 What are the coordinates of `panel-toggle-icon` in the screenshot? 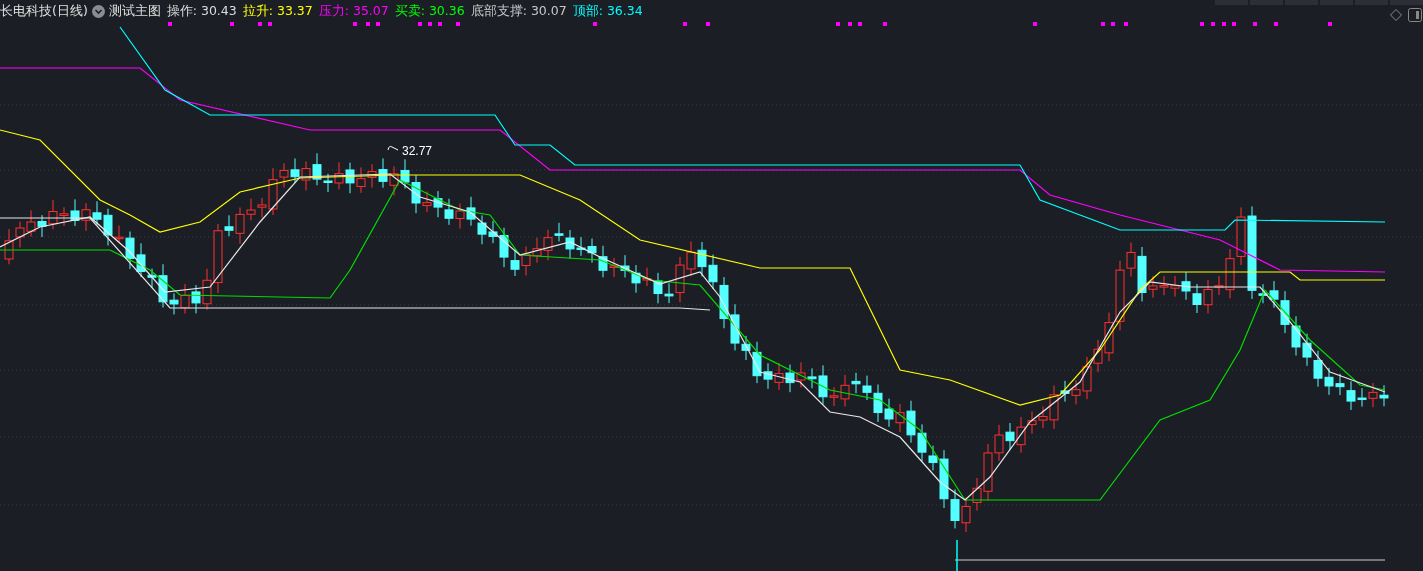 It's located at (1415, 15).